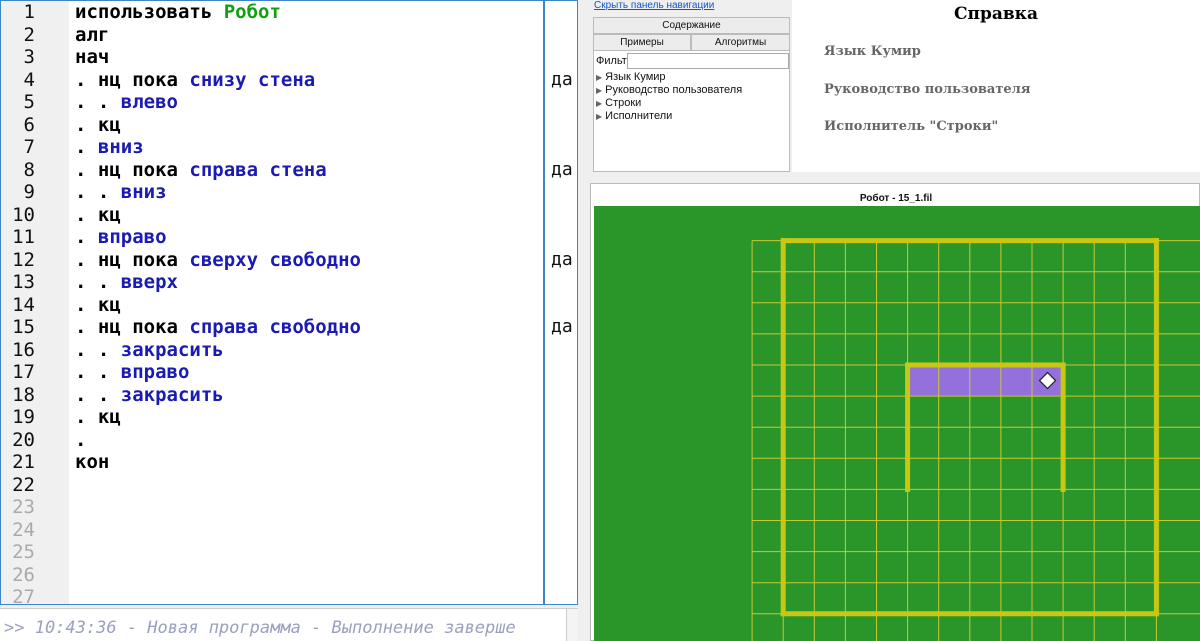 Image resolution: width=1200 pixels, height=641 pixels. What do you see at coordinates (289, 350) in the screenshot?
I see `code-line: 16 . . закрасить` at bounding box center [289, 350].